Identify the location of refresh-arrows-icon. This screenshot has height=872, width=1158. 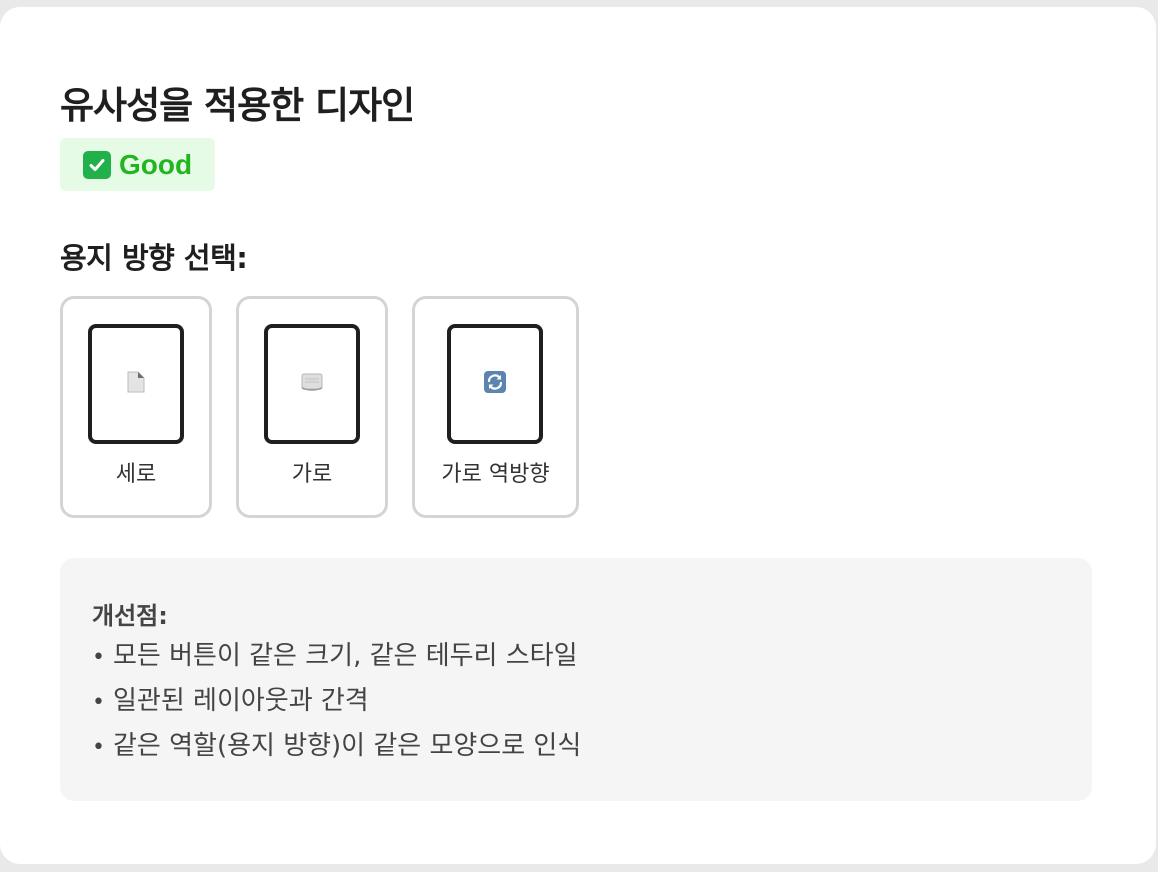
(495, 384).